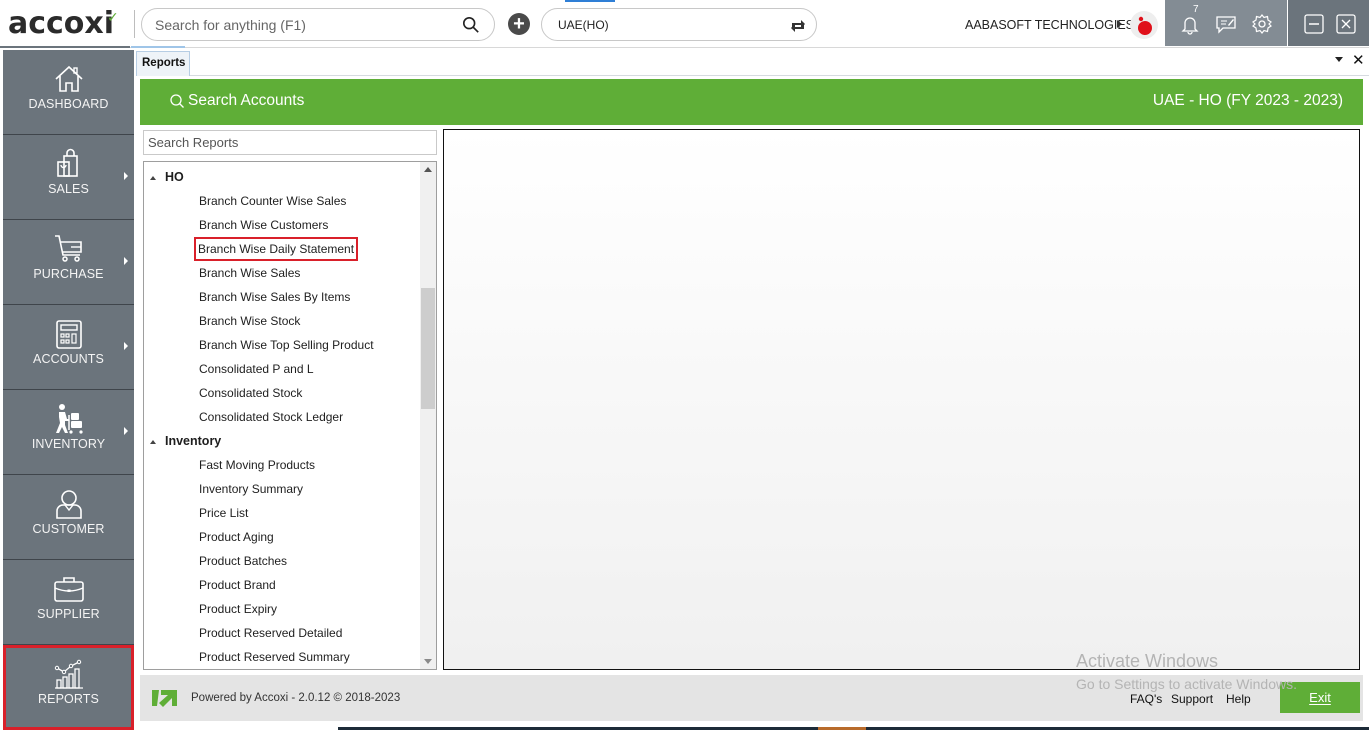  I want to click on scroll-down-icon, so click(428, 661).